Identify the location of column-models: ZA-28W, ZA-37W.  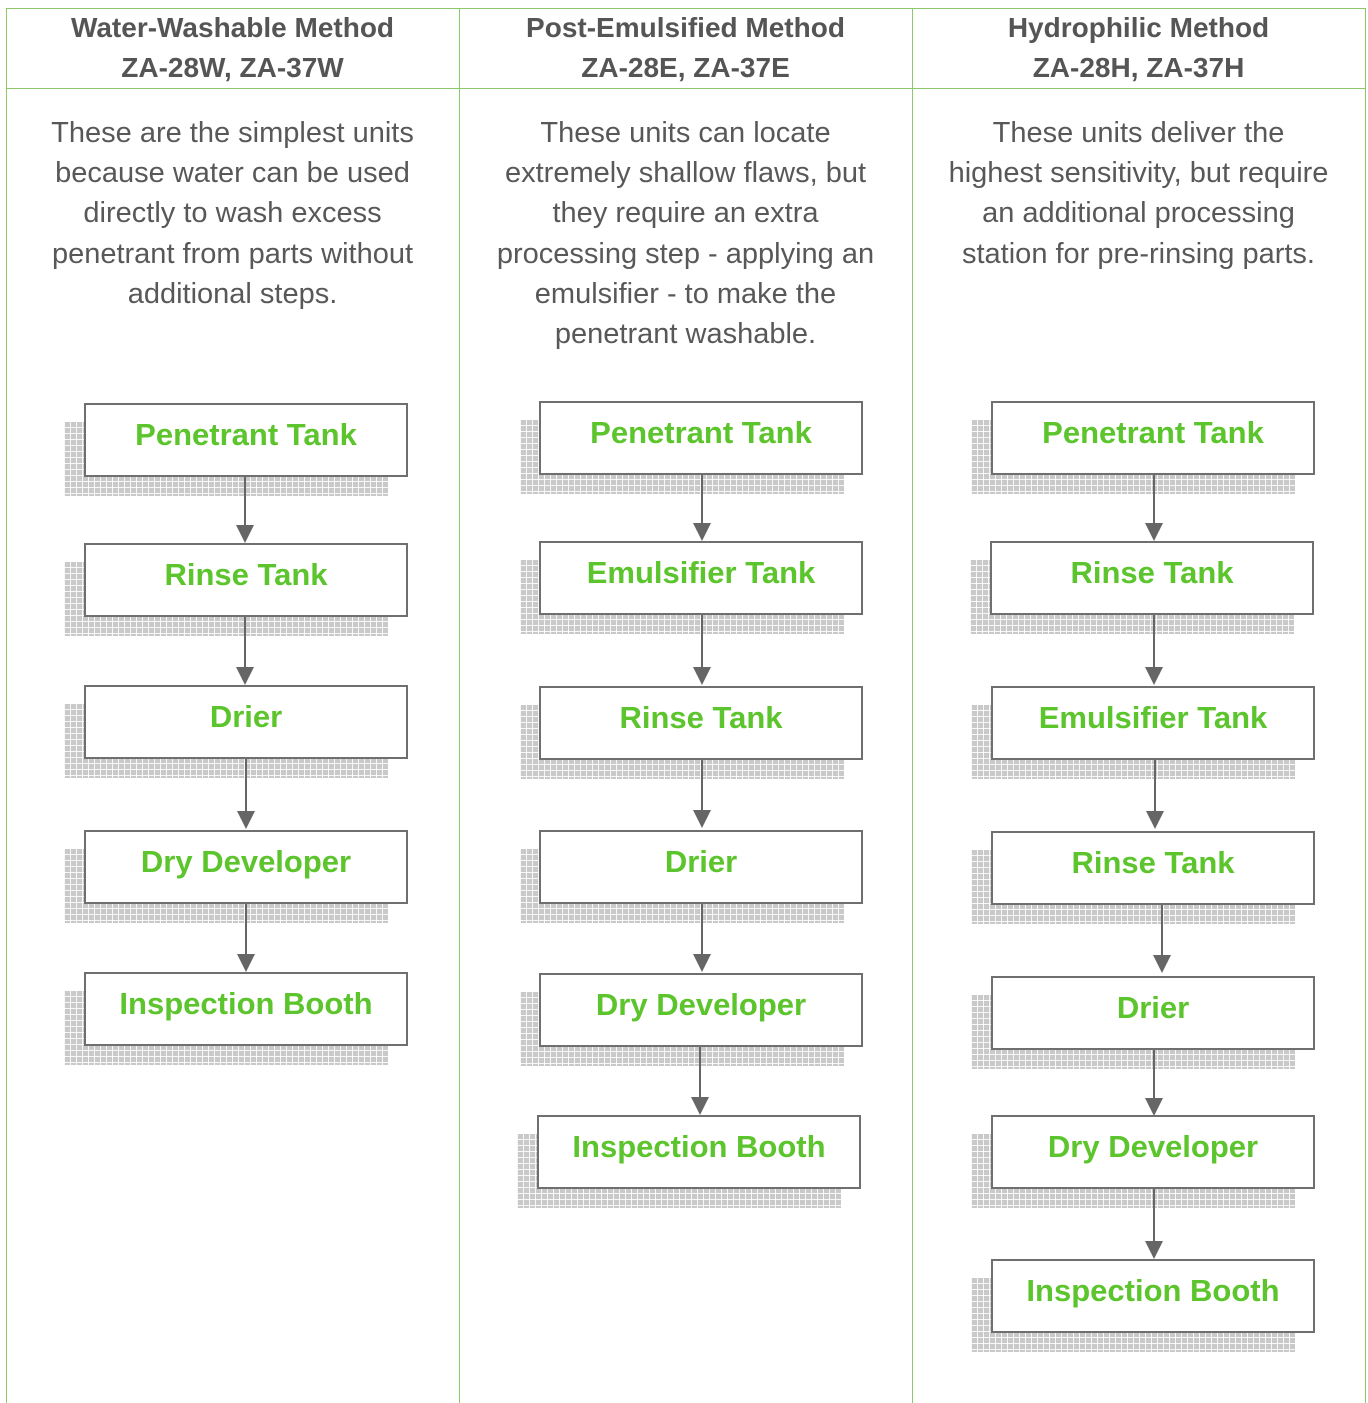
(232, 67).